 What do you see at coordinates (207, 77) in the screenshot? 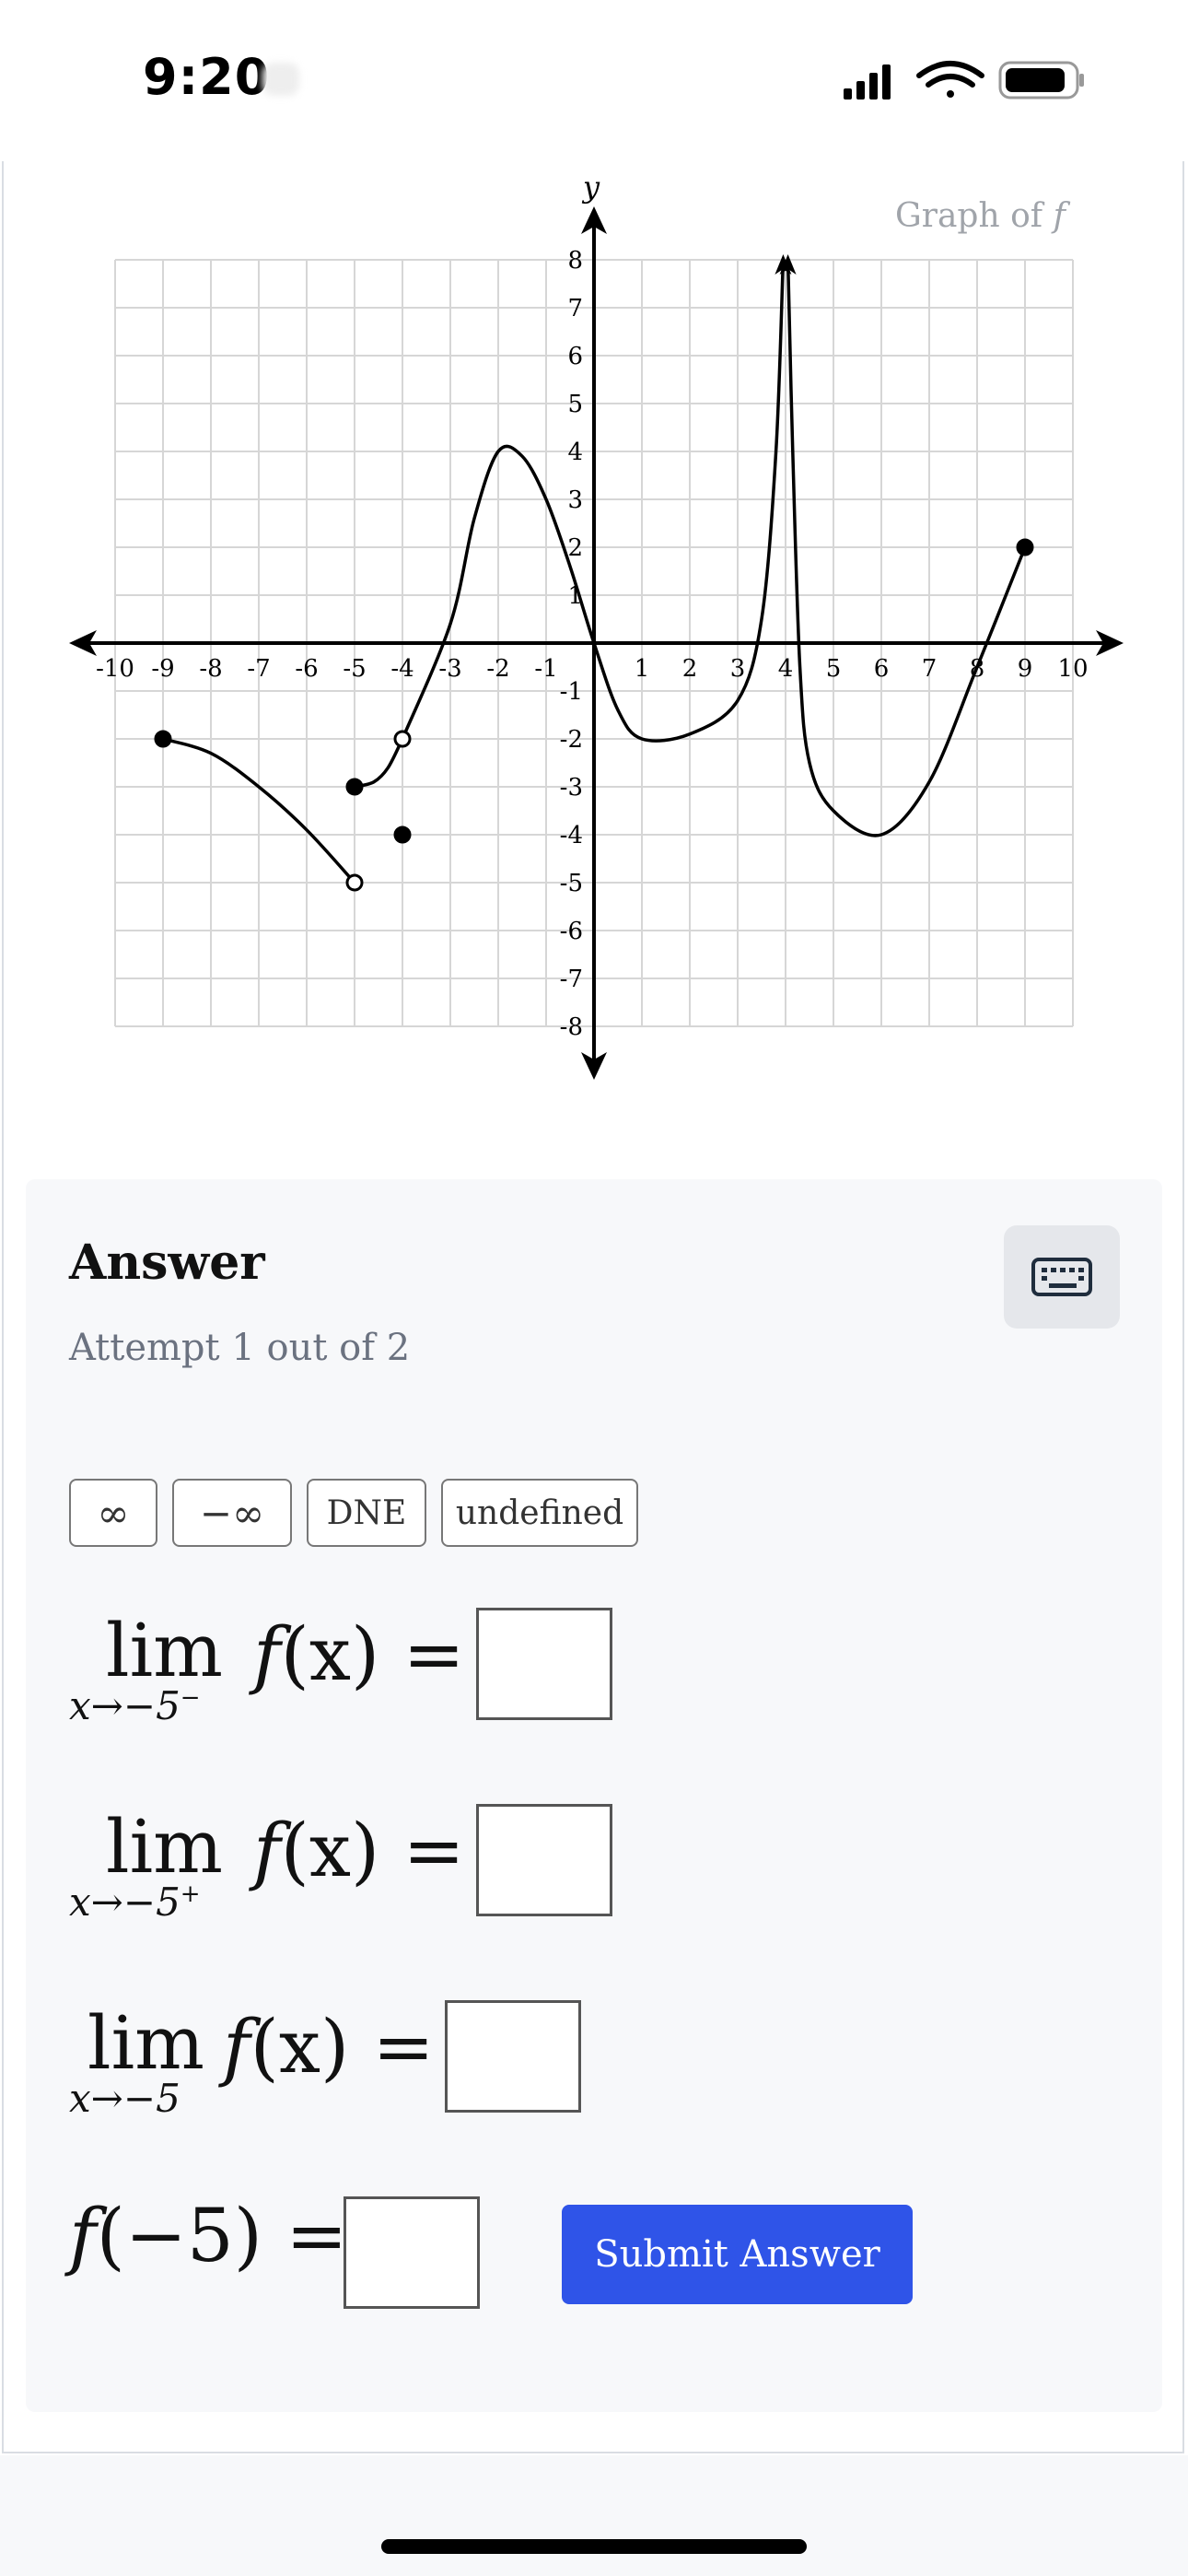
I see `status-time: 9:20` at bounding box center [207, 77].